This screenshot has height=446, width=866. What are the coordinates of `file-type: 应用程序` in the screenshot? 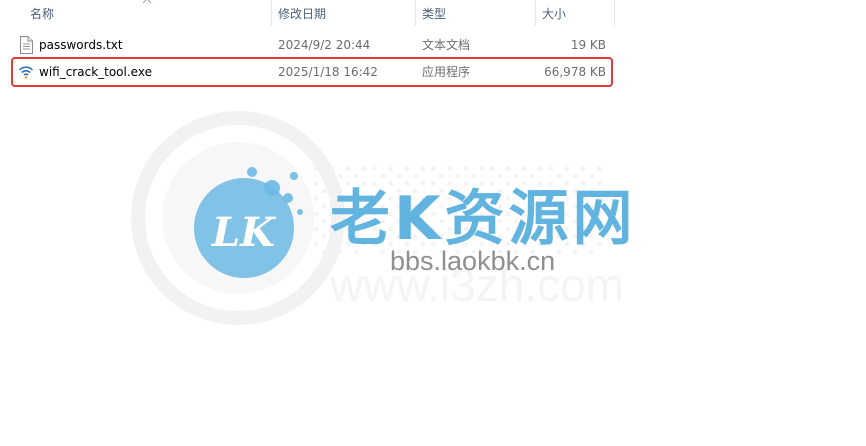 It's located at (446, 72).